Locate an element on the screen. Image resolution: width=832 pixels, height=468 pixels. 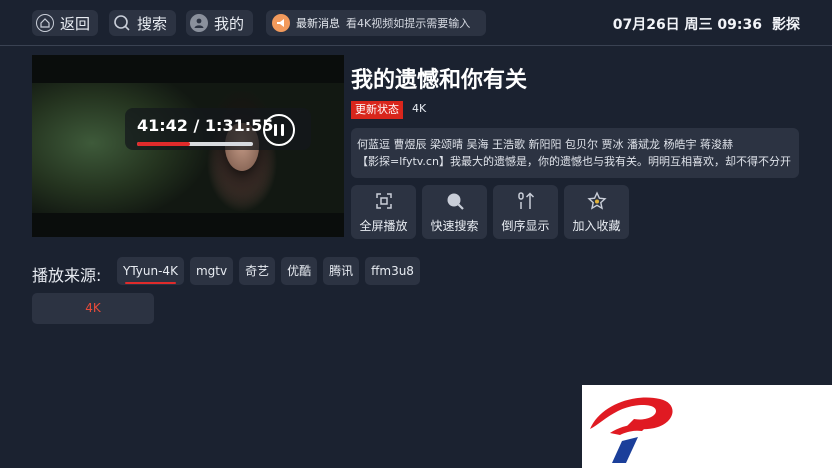
home-icon is located at coordinates (45, 23).